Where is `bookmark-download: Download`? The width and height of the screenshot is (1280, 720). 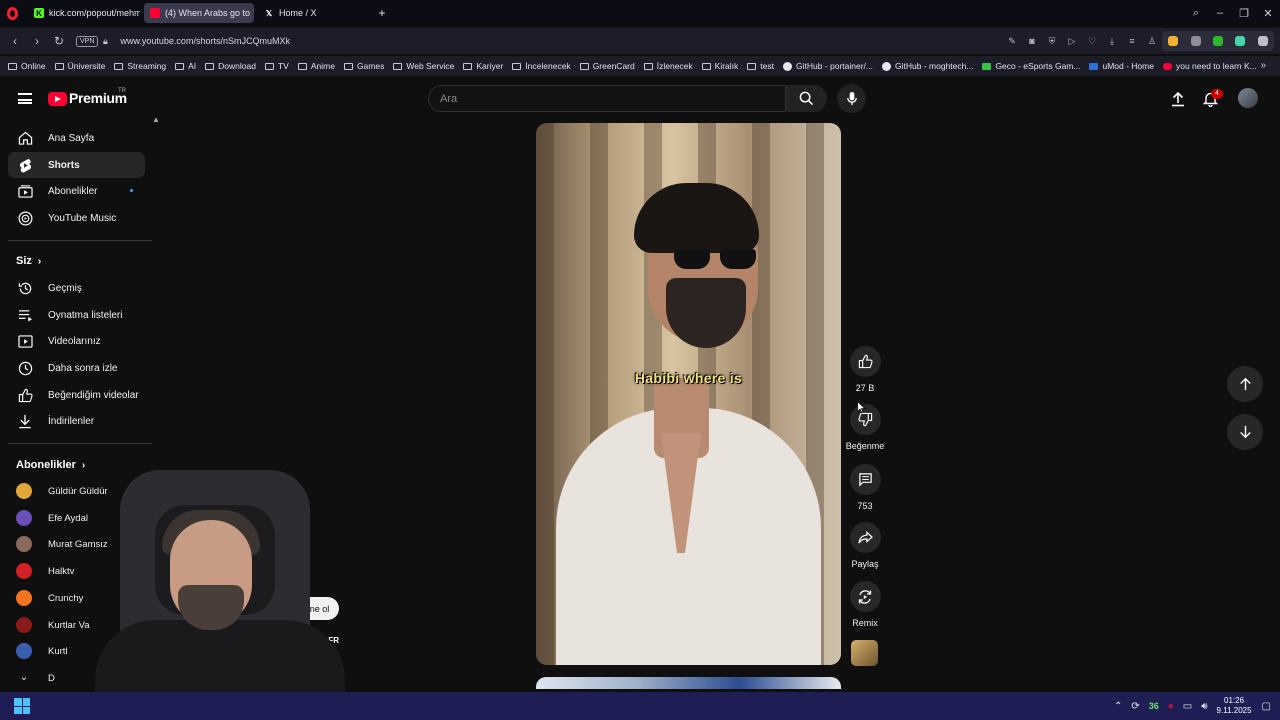
bookmark-download: Download is located at coordinates (230, 66).